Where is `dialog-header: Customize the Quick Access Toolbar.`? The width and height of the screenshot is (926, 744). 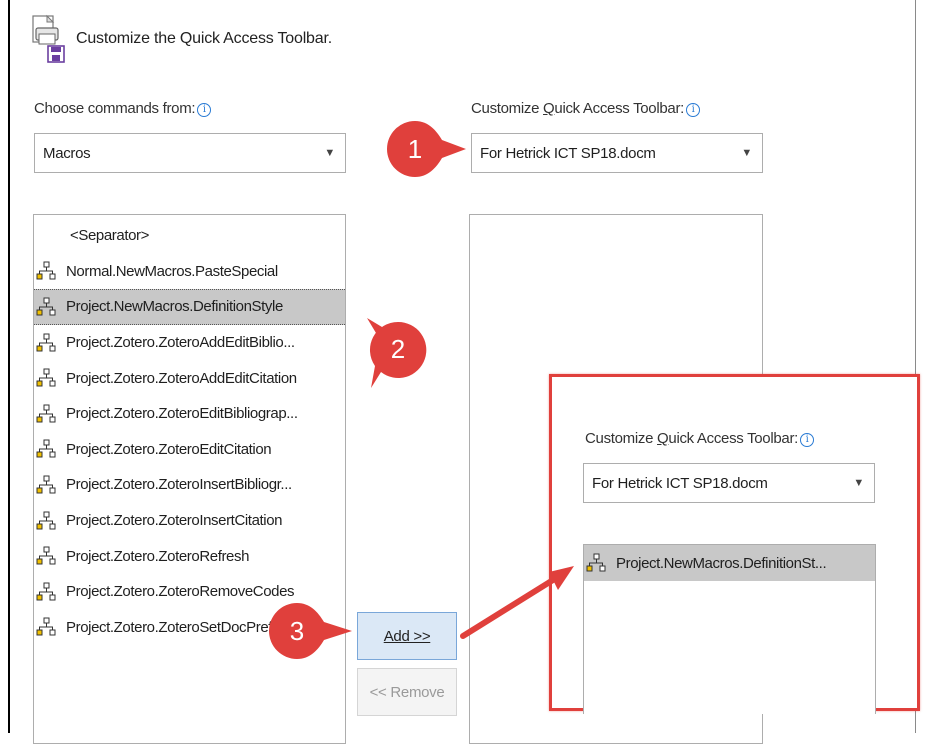 dialog-header: Customize the Quick Access Toolbar. is located at coordinates (181, 39).